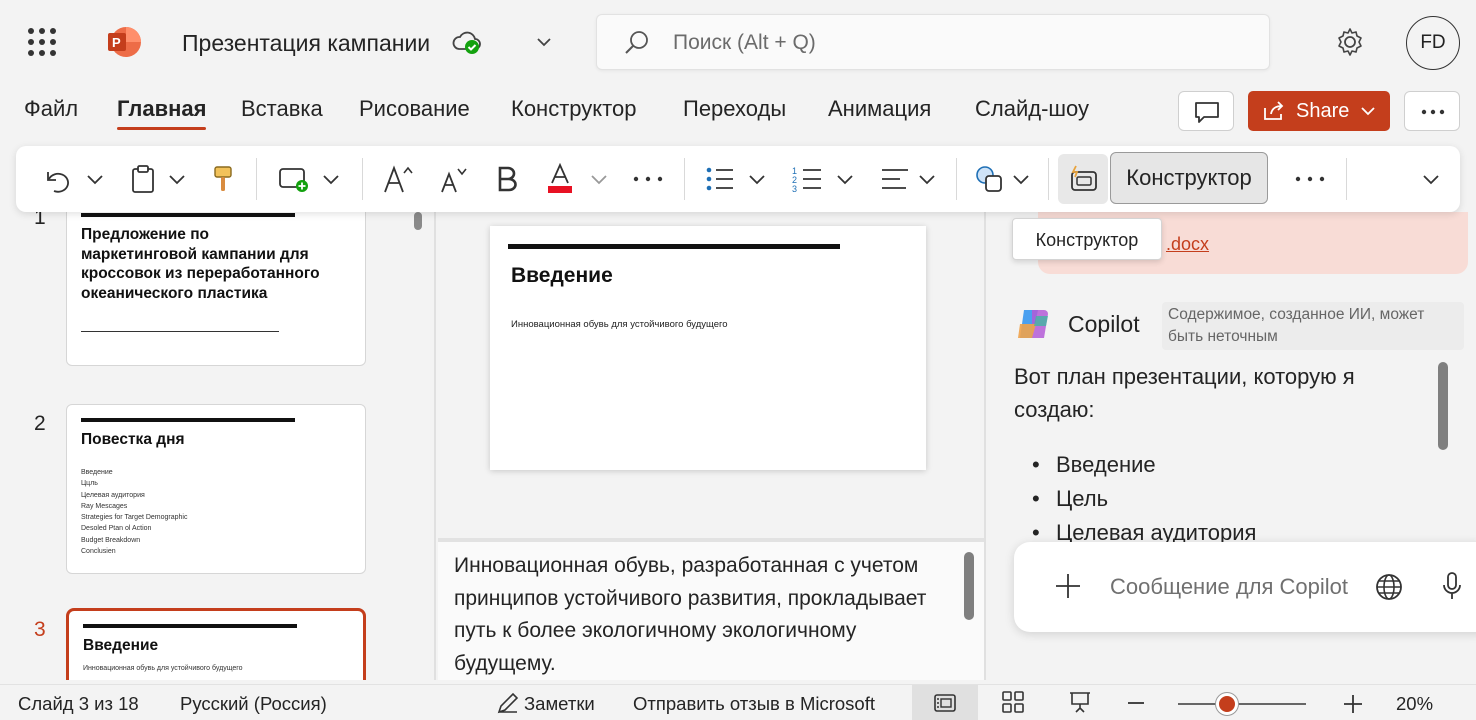  Describe the element at coordinates (51, 109) in the screenshot. I see `tab-file: Файл` at that location.